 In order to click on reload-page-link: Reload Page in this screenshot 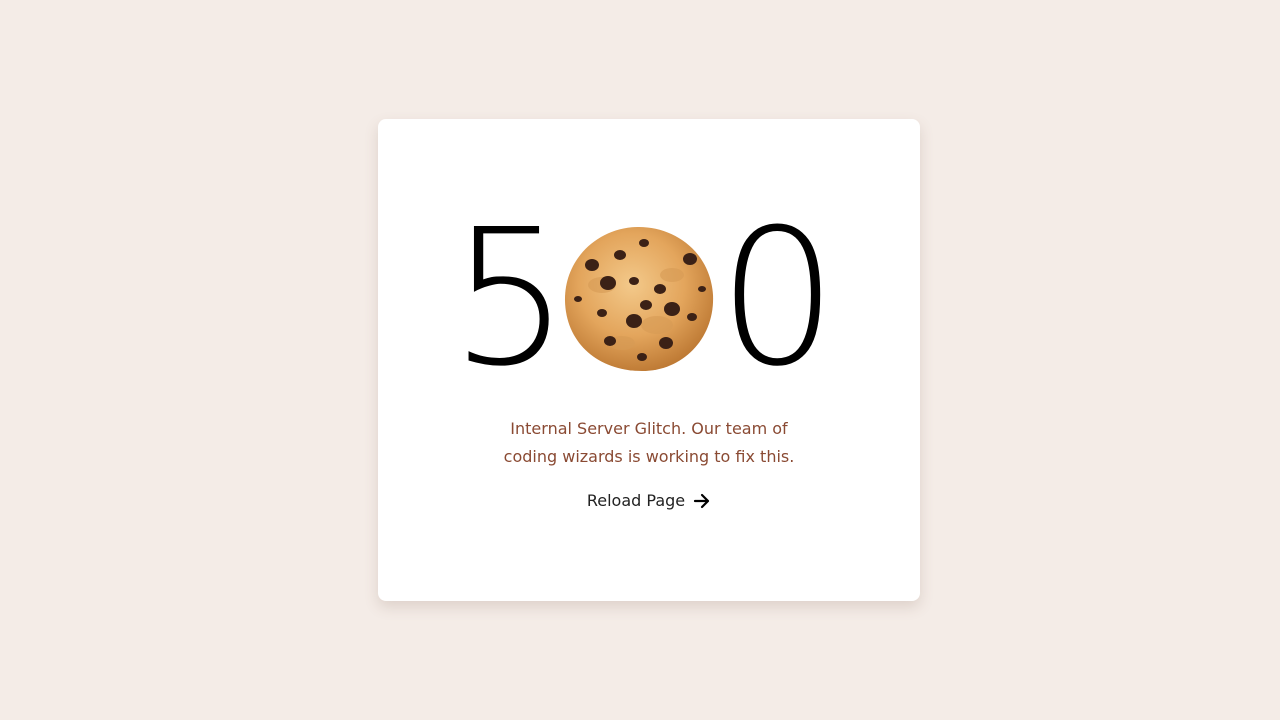, I will do `click(649, 500)`.